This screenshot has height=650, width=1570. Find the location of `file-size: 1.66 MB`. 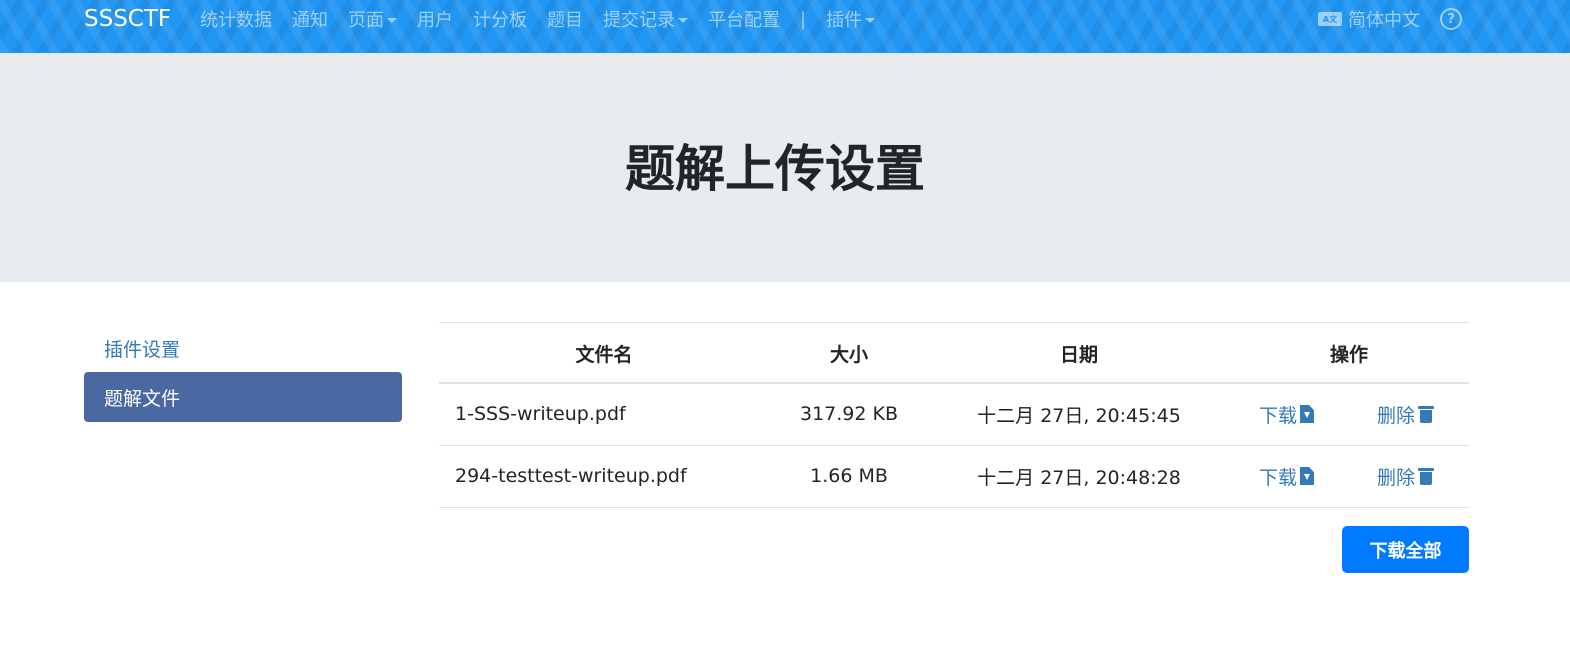

file-size: 1.66 MB is located at coordinates (849, 476).